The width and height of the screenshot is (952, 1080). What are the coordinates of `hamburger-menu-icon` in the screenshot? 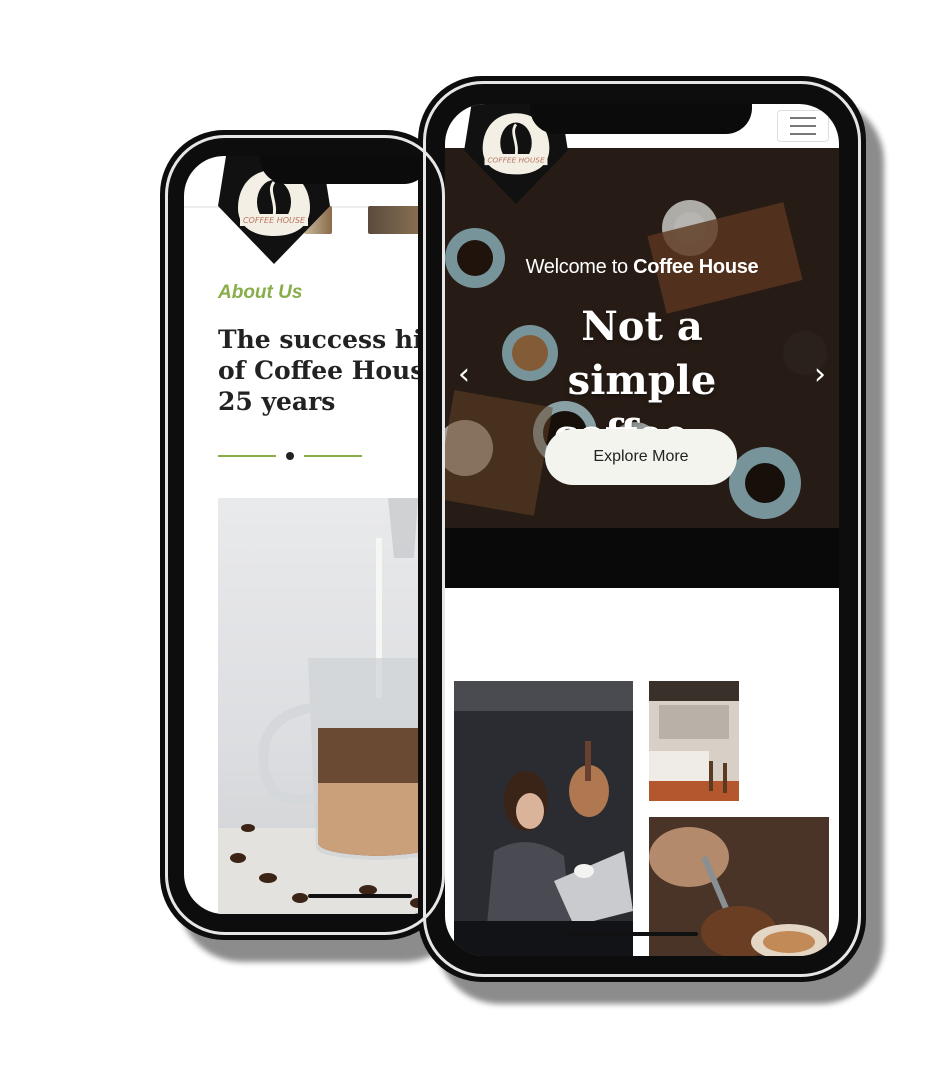 It's located at (803, 126).